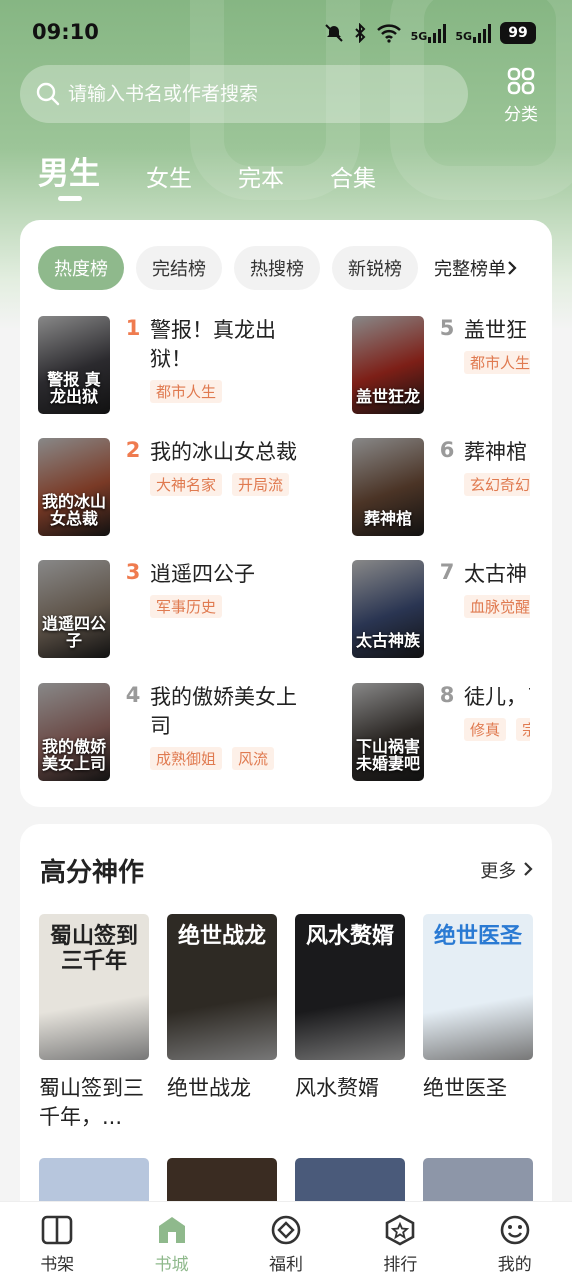  Describe the element at coordinates (186, 606) in the screenshot. I see `book-tag: 军事历史` at that location.